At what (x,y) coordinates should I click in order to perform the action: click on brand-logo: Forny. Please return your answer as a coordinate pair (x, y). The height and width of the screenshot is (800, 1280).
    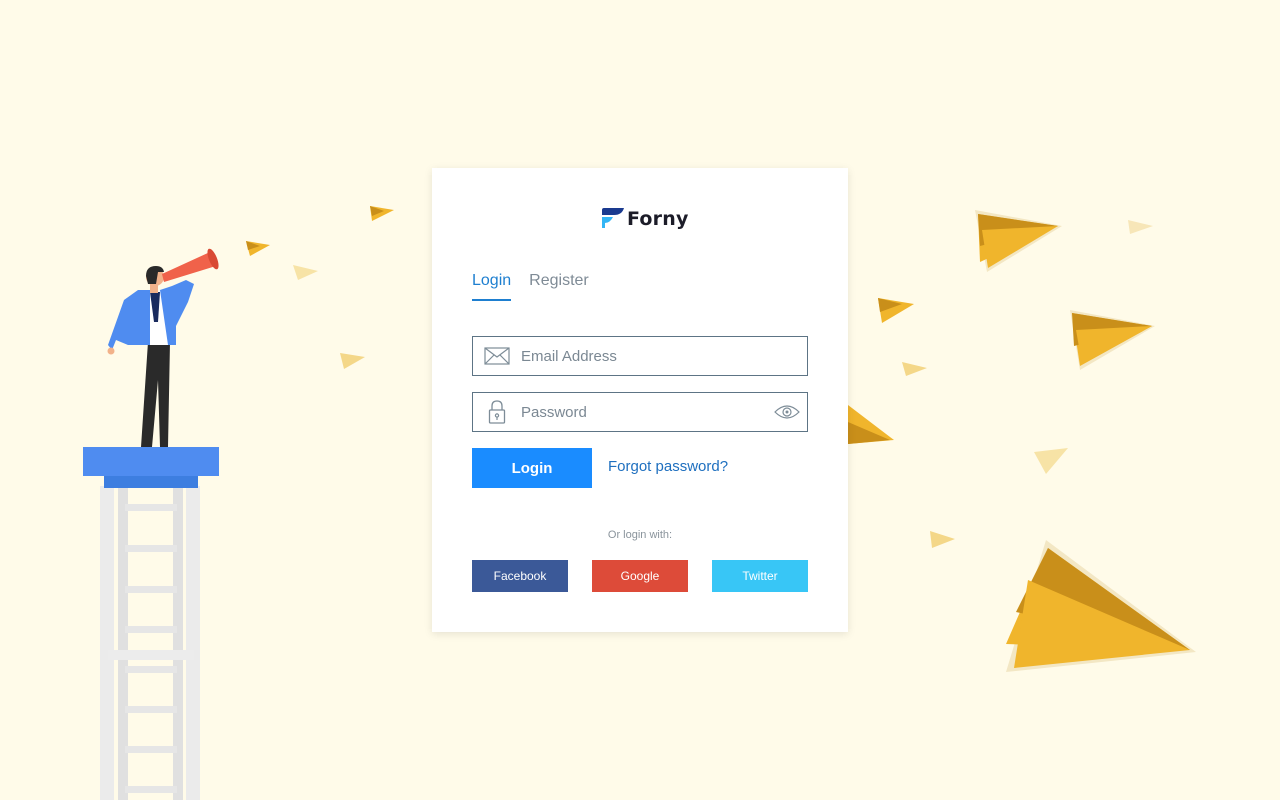
    Looking at the image, I should click on (645, 219).